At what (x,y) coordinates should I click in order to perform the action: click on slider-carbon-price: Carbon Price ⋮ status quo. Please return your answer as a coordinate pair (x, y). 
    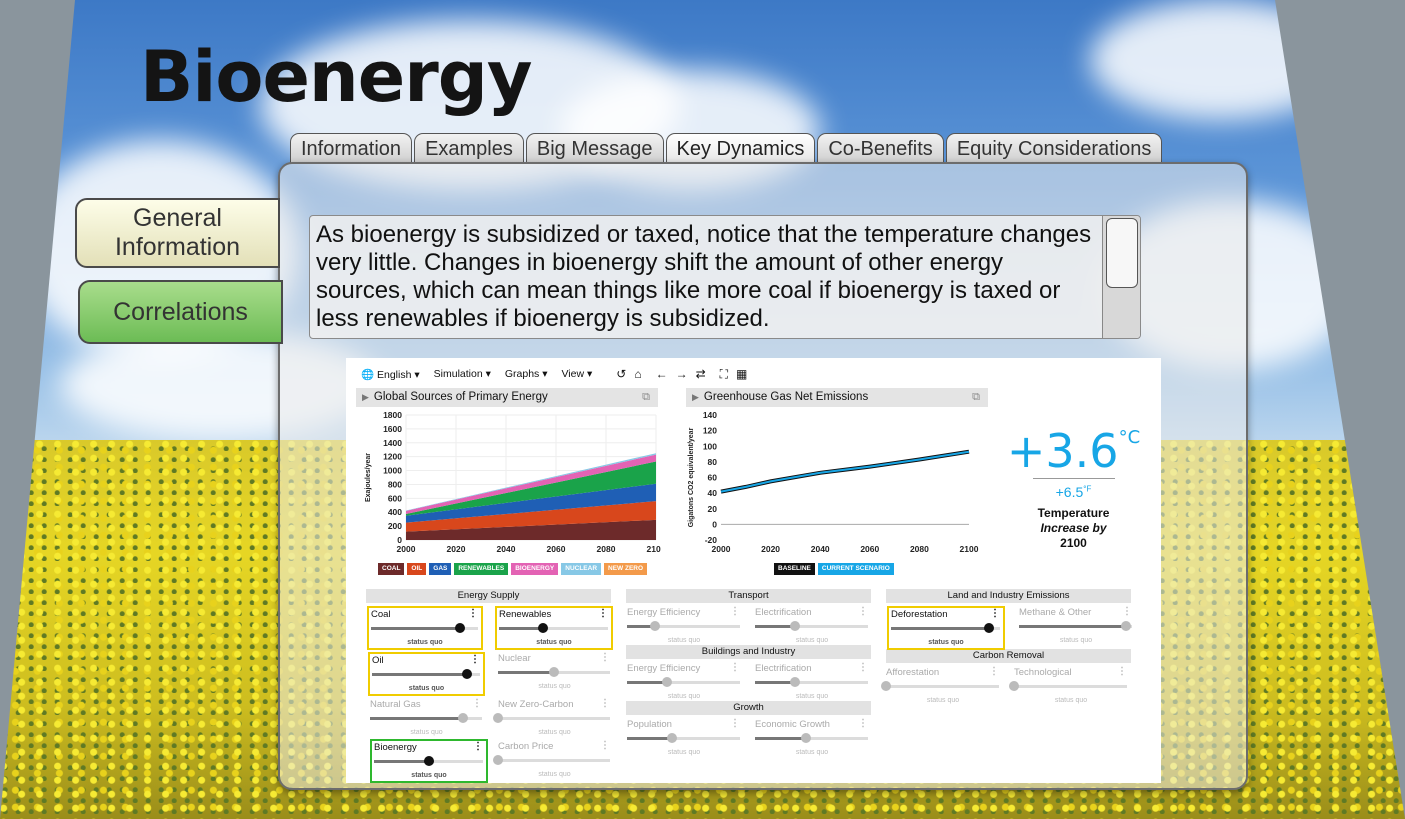
    Looking at the image, I should click on (553, 761).